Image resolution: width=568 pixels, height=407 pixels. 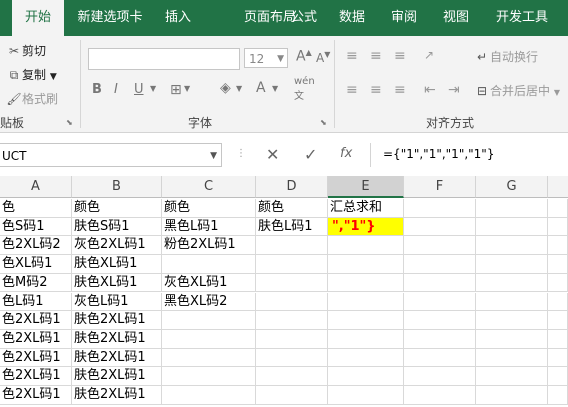 I want to click on tab-home: 开始, so click(x=38, y=18).